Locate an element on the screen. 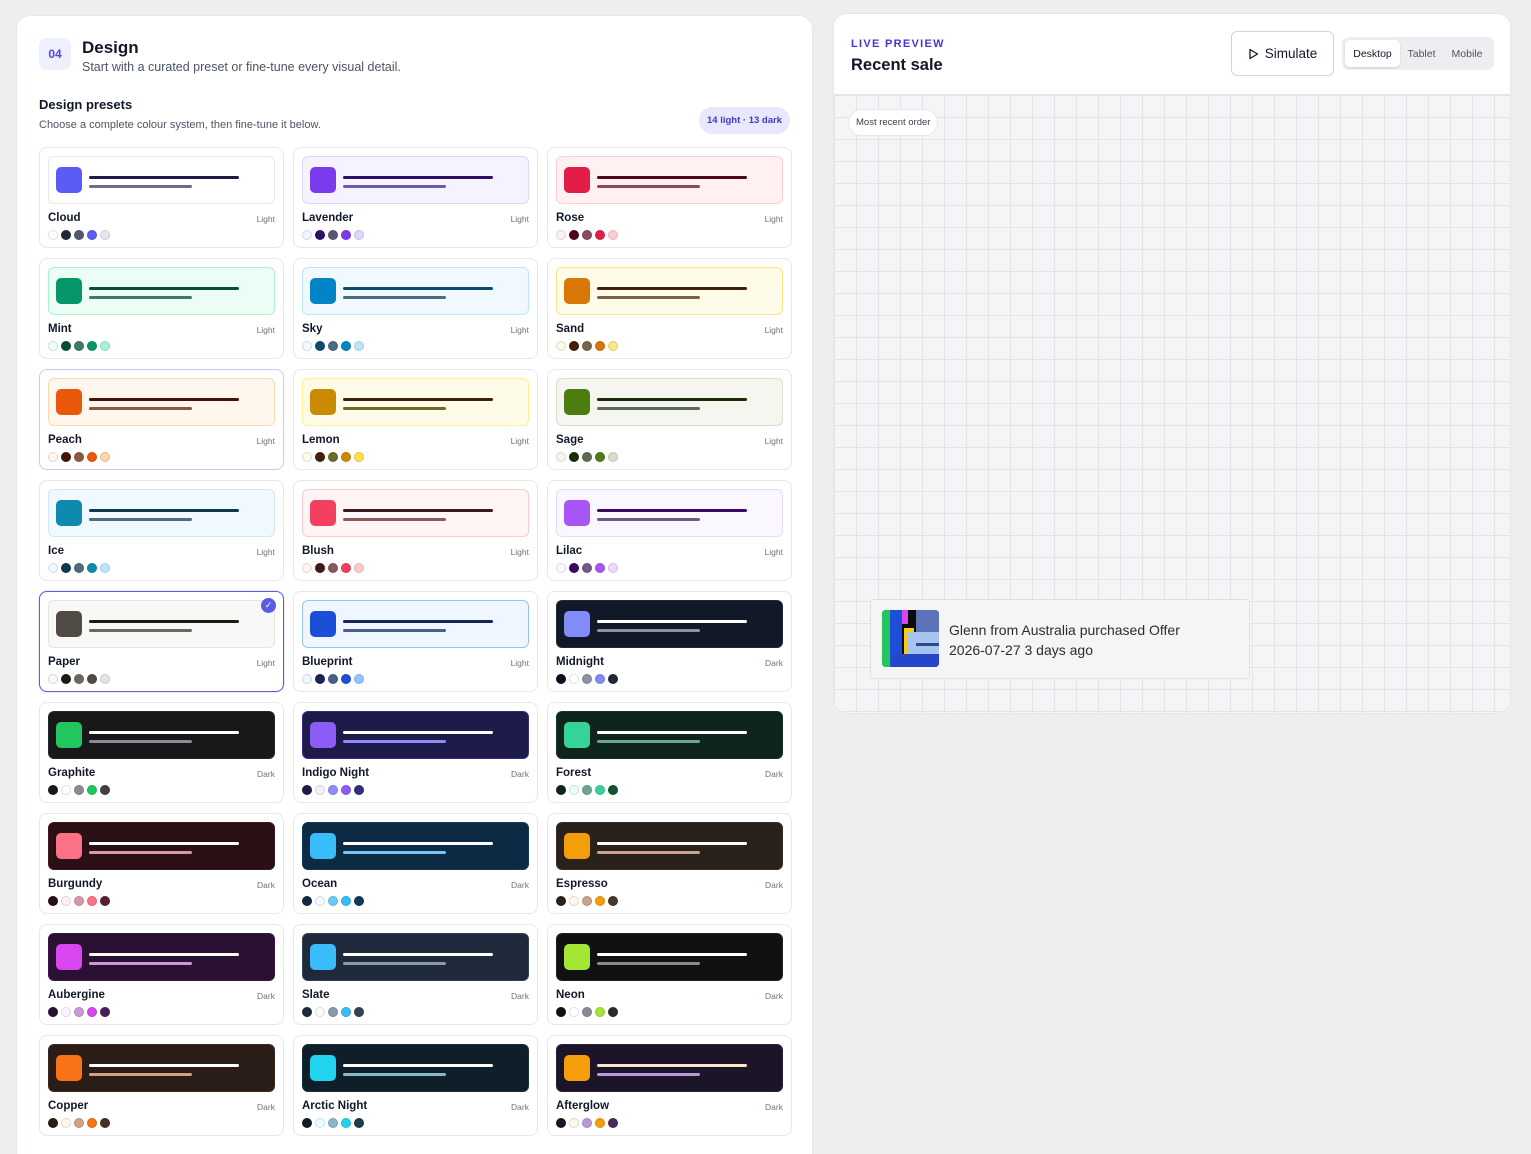 Image resolution: width=1531 pixels, height=1154 pixels. preset-card-espresso: Espresso Dark is located at coordinates (669, 863).